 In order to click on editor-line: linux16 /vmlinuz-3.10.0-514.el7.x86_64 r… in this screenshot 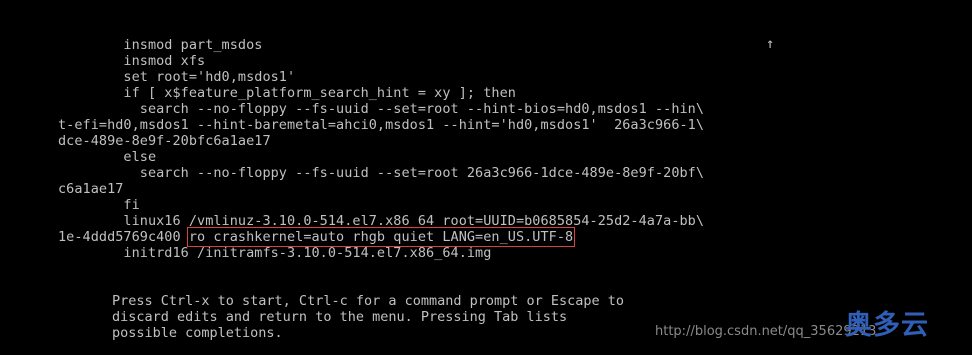, I will do `click(381, 221)`.